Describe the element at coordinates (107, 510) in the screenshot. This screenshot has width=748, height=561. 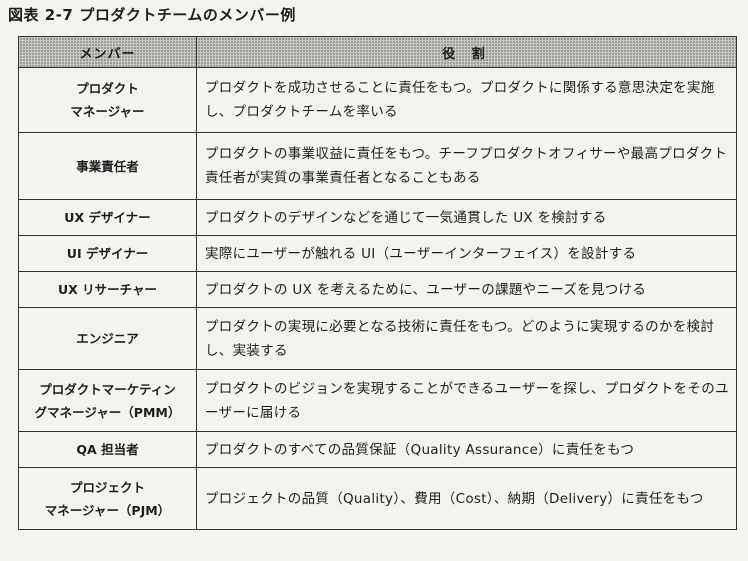
I see `member-name-line: マネージャー（PJM）` at that location.